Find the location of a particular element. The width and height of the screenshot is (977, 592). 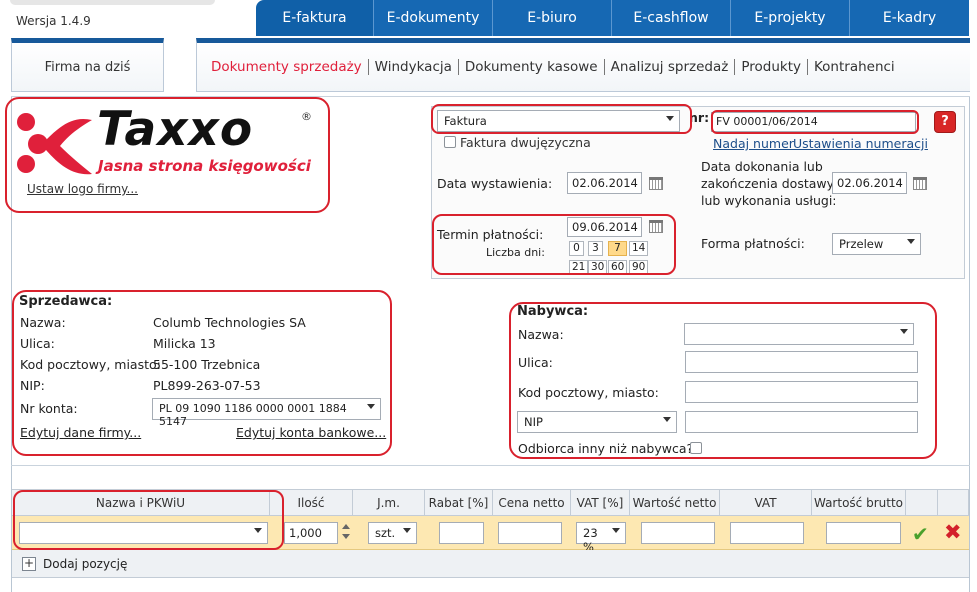

highlight-doc-type is located at coordinates (561, 119).